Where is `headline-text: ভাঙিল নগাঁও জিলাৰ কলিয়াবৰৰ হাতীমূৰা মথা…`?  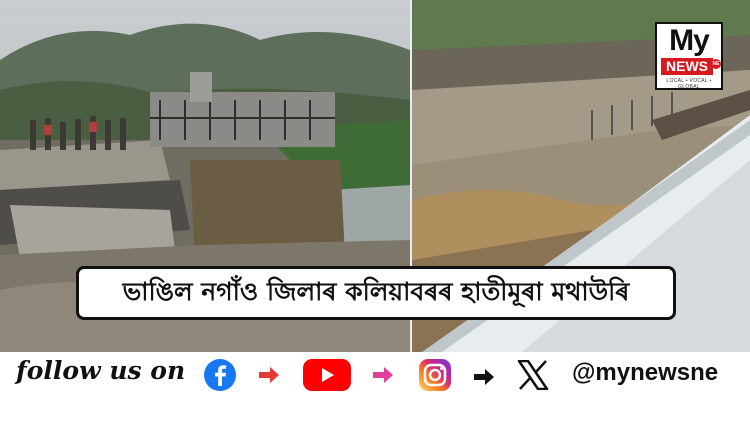 headline-text: ভাঙিল নগাঁও জিলাৰ কলিয়াবৰৰ হাতীমূৰা মথা… is located at coordinates (376, 291).